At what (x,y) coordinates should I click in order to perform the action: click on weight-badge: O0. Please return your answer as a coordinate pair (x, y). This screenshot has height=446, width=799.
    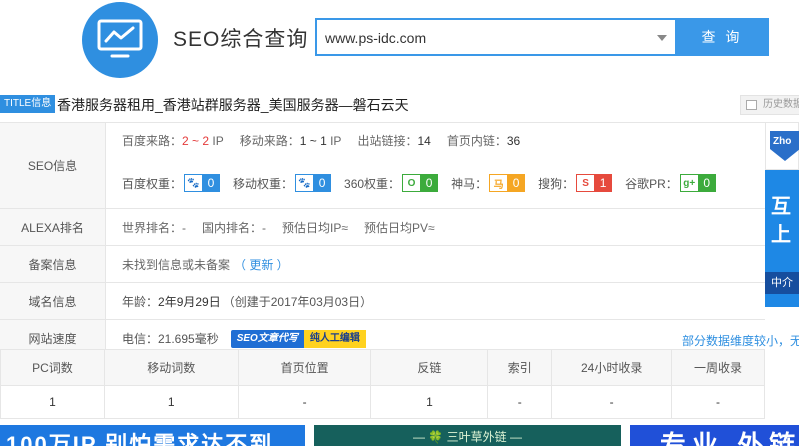
    Looking at the image, I should click on (420, 183).